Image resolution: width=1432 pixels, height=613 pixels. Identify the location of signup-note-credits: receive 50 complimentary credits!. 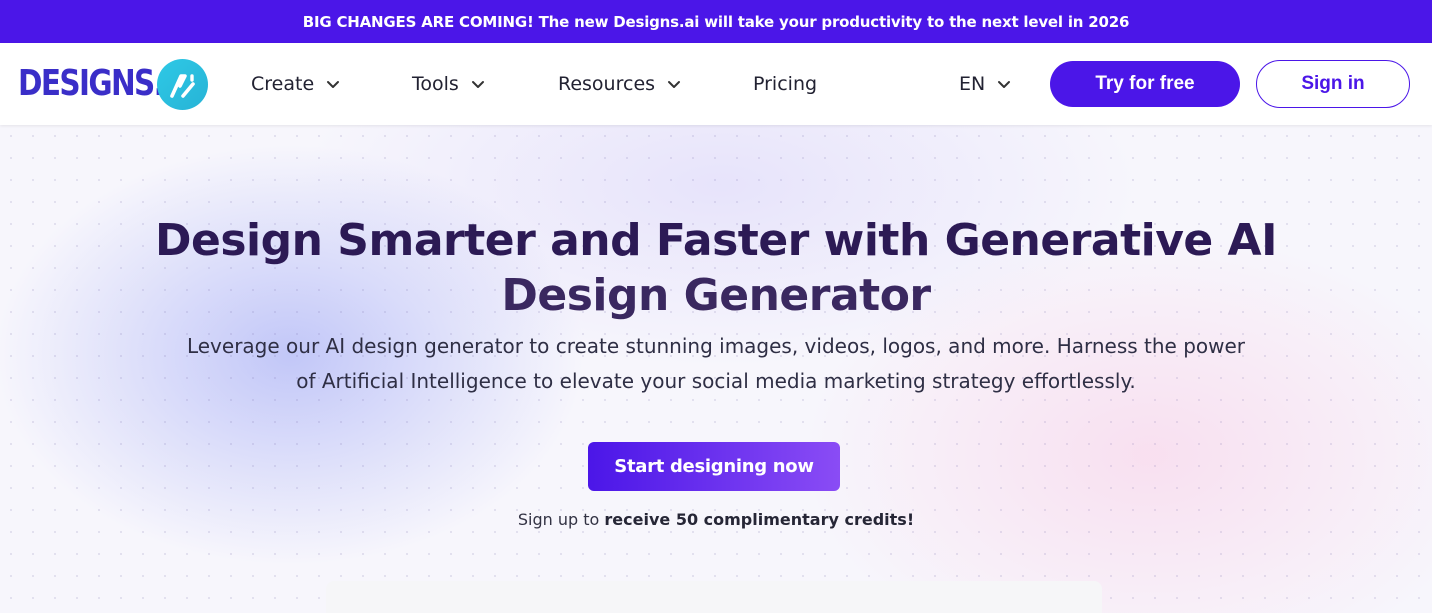
(759, 519).